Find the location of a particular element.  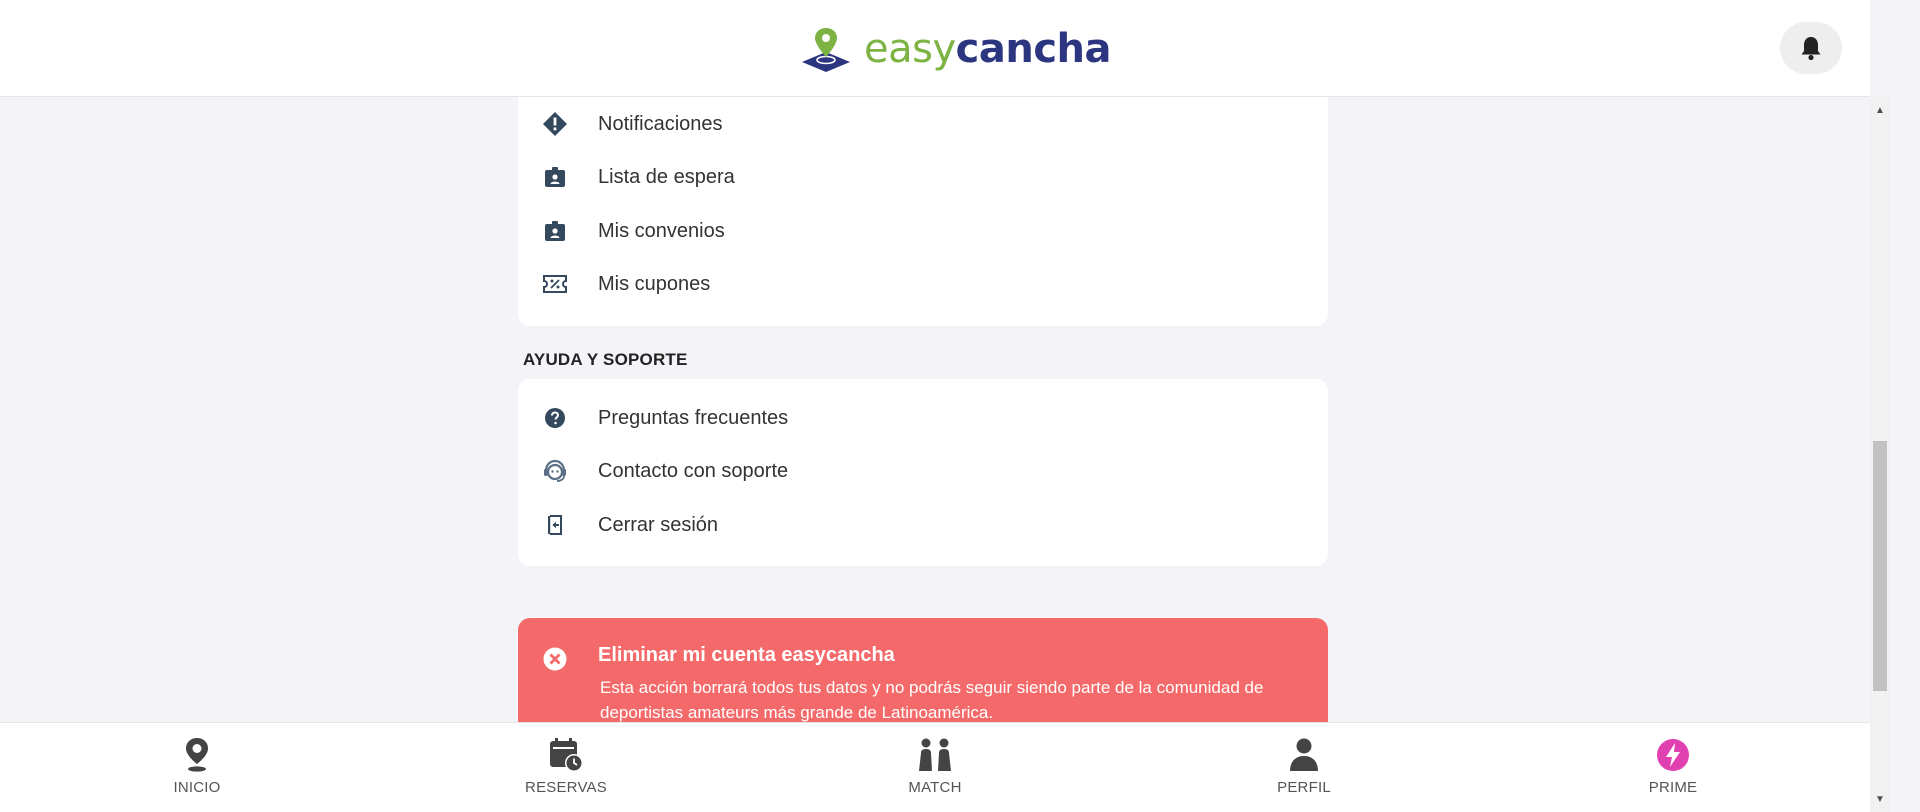

location-pin-icon is located at coordinates (197, 755).